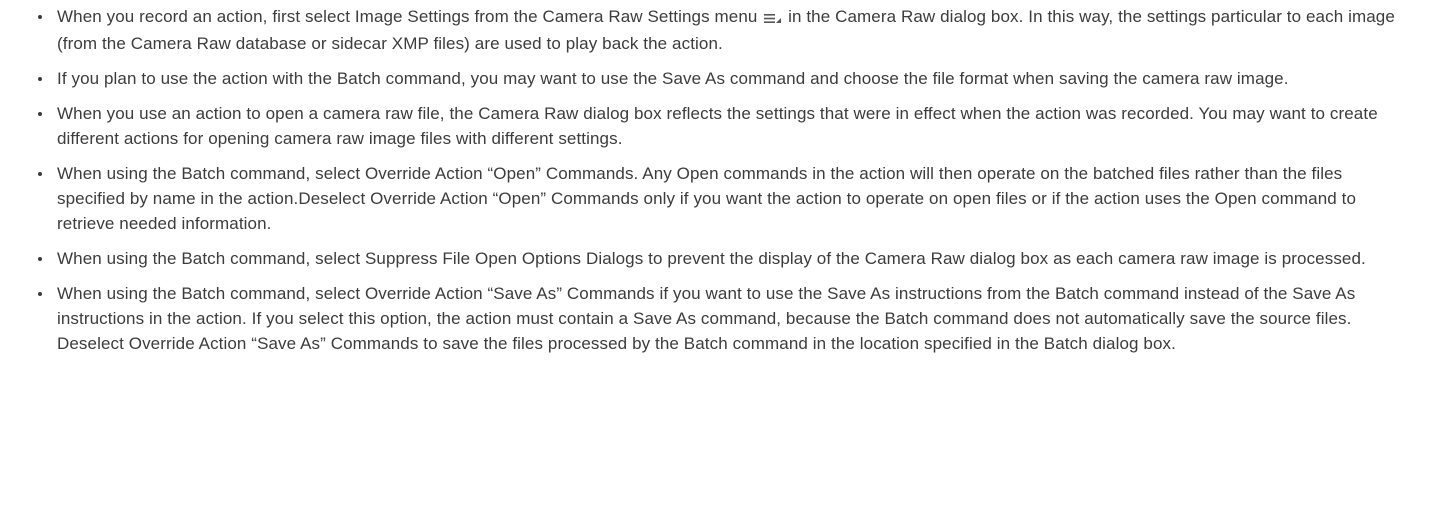  What do you see at coordinates (772, 18) in the screenshot?
I see `camera-raw-settings-menu-icon` at bounding box center [772, 18].